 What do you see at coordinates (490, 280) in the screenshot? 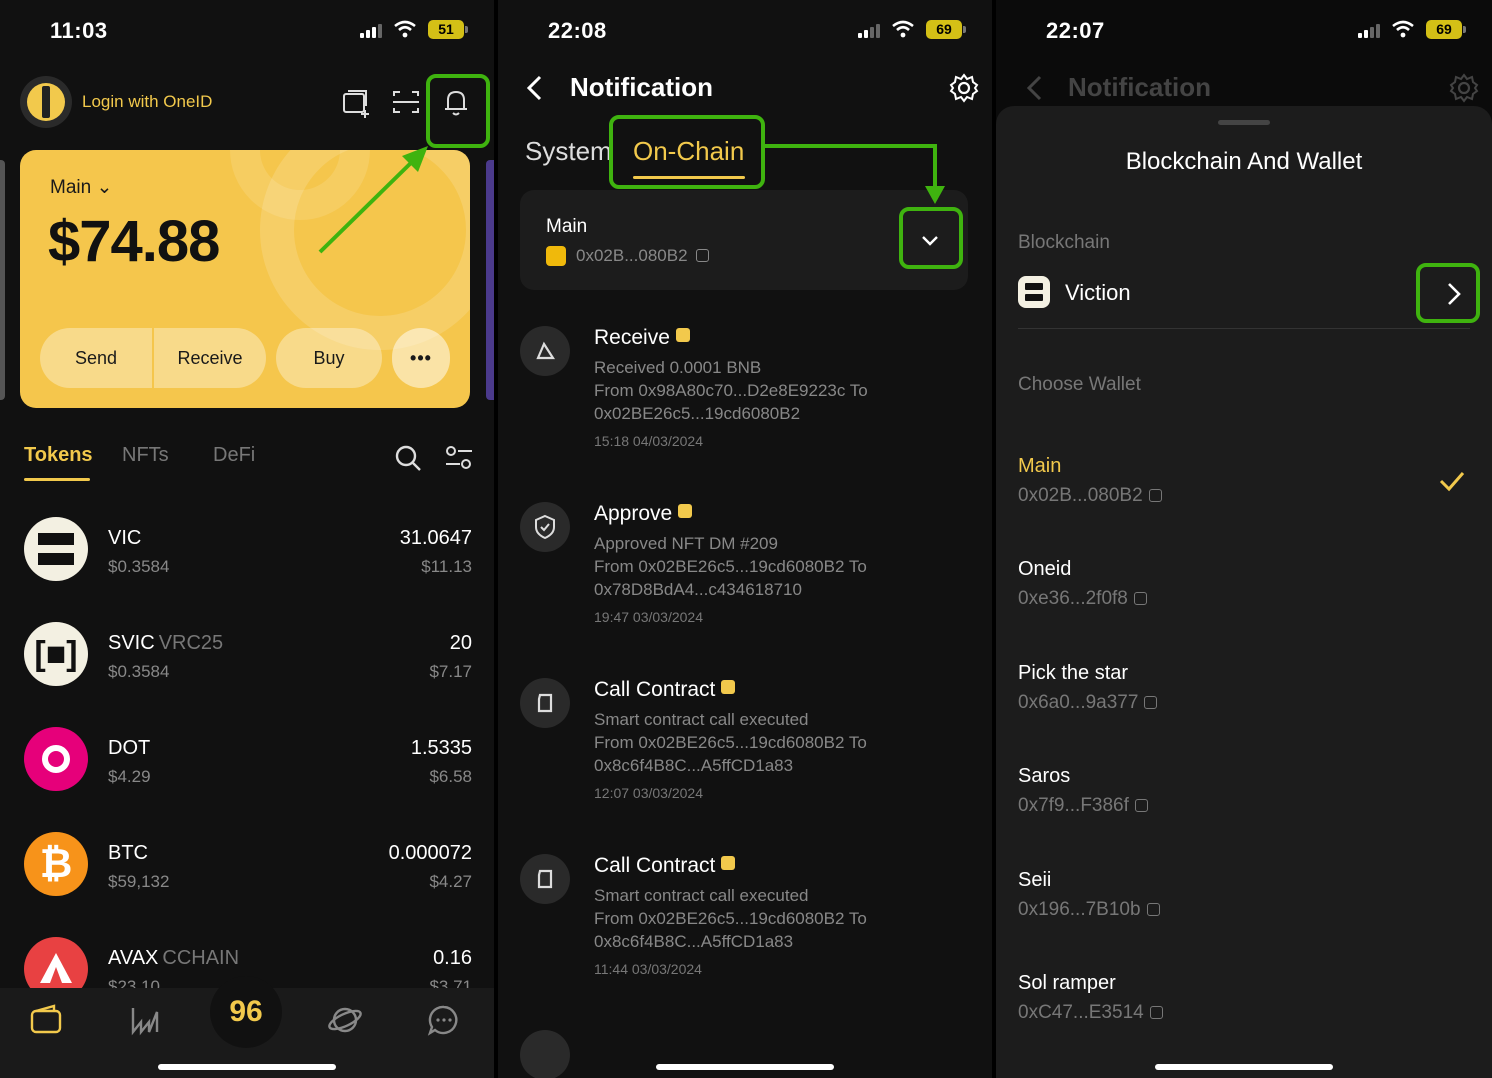
I see `next-card-peek` at bounding box center [490, 280].